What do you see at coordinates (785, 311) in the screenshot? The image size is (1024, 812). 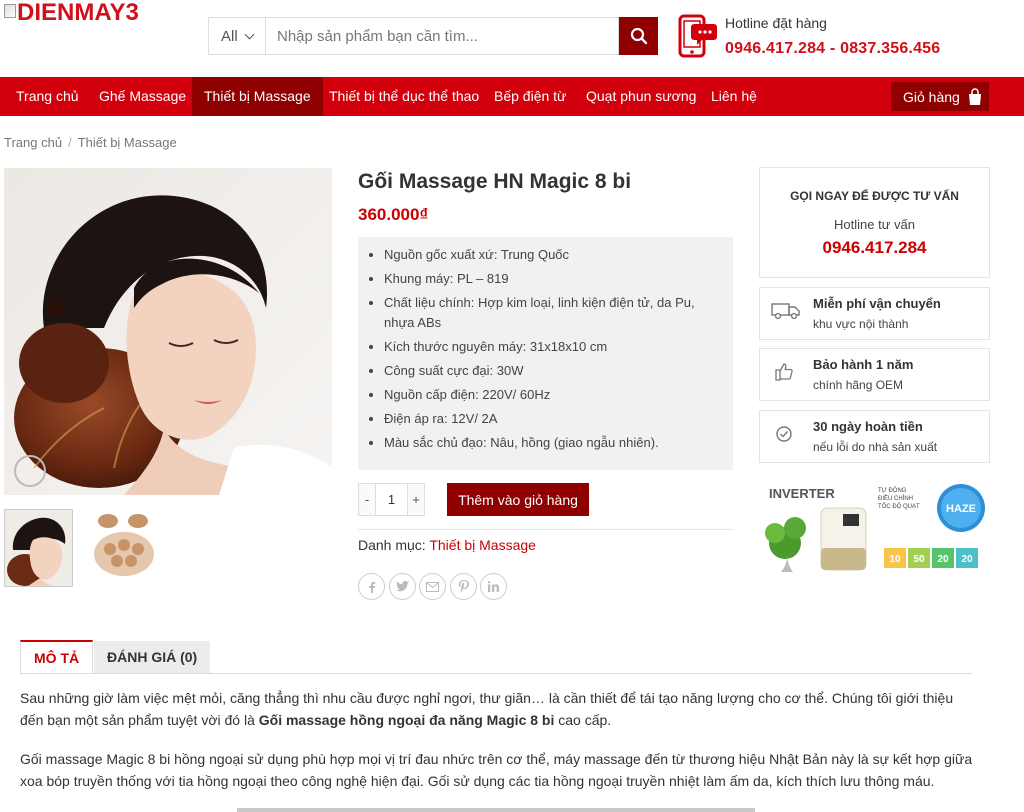 I see `truck-icon` at bounding box center [785, 311].